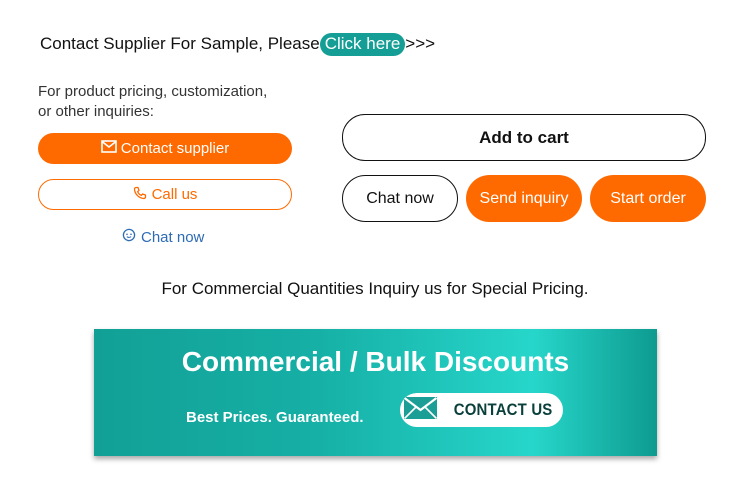 Image resolution: width=750 pixels, height=484 pixels. What do you see at coordinates (275, 417) in the screenshot?
I see `banner-subtitle: Best Prices. Guaranteed.` at bounding box center [275, 417].